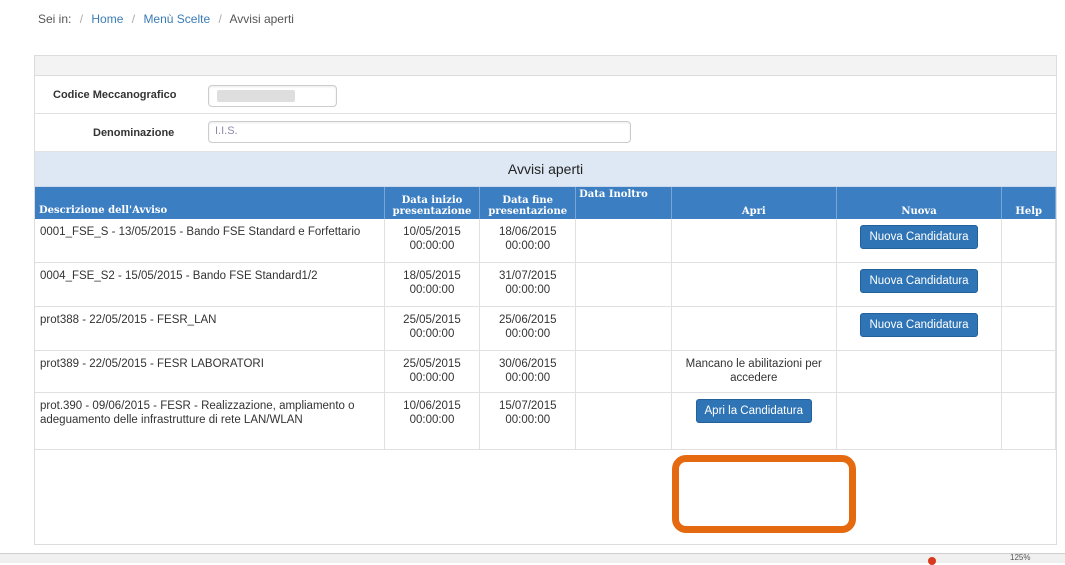  Describe the element at coordinates (210, 328) in the screenshot. I see `cell-descrizione: prot388 - 22/05/2015 - FESR_LAN` at that location.